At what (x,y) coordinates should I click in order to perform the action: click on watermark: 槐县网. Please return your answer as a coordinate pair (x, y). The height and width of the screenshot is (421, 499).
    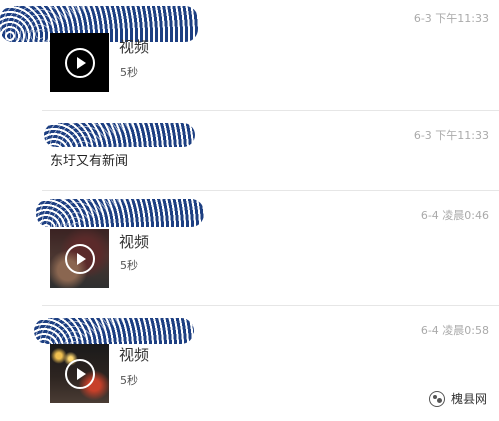
    Looking at the image, I should click on (457, 398).